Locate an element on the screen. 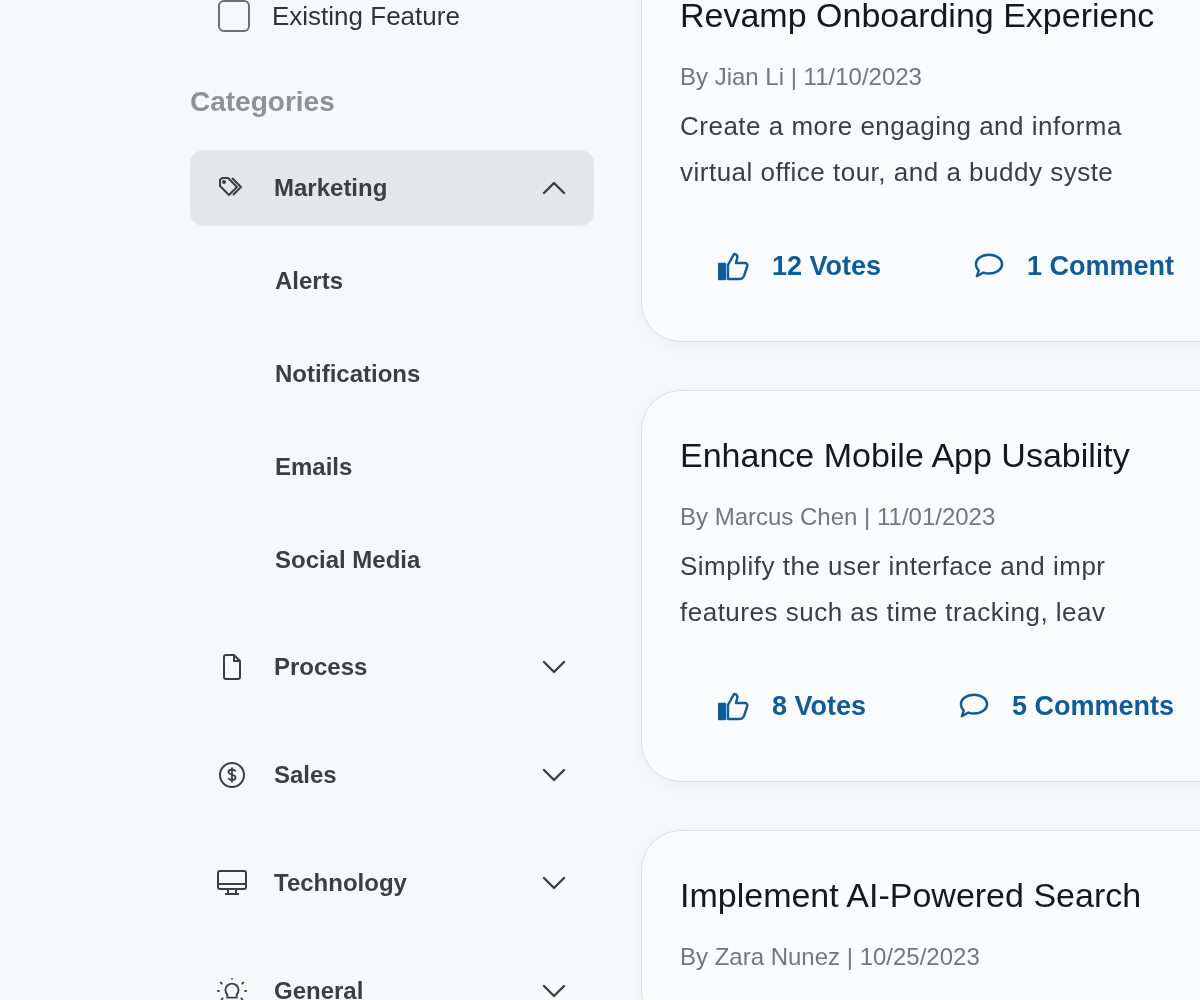  chevron-up-icon is located at coordinates (554, 188).